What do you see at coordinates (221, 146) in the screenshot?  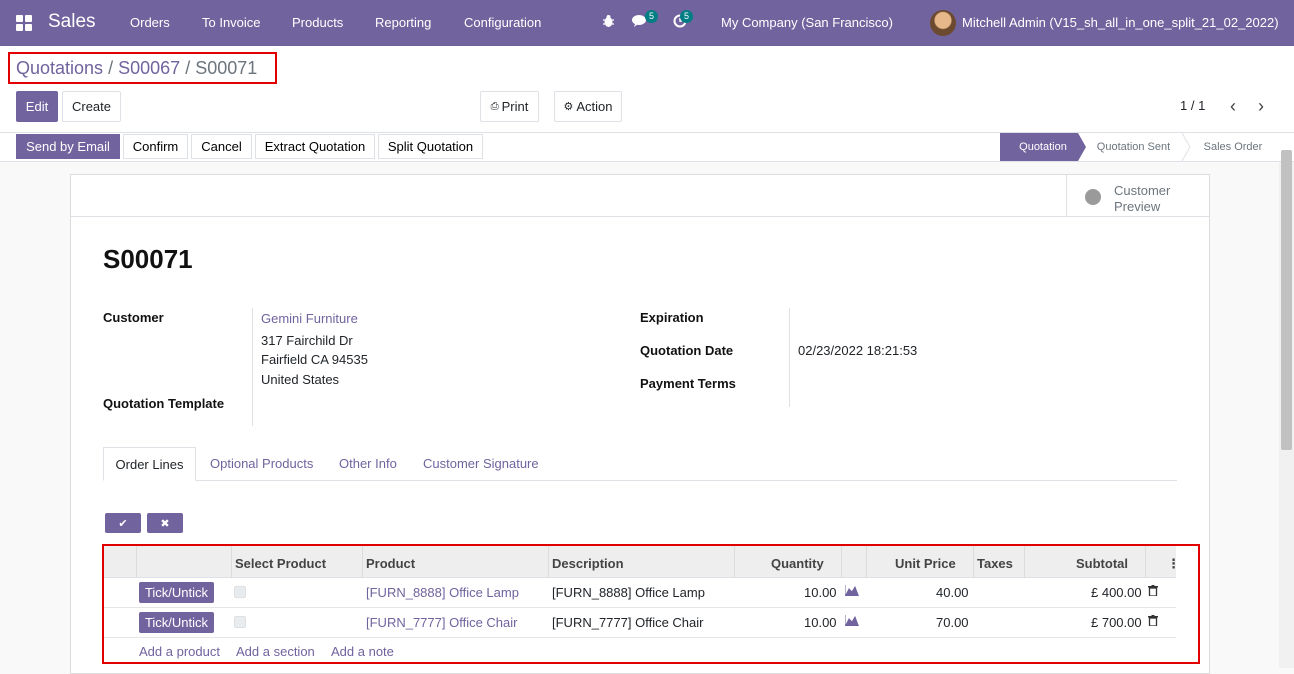 I see `cancel-button: Cancel` at bounding box center [221, 146].